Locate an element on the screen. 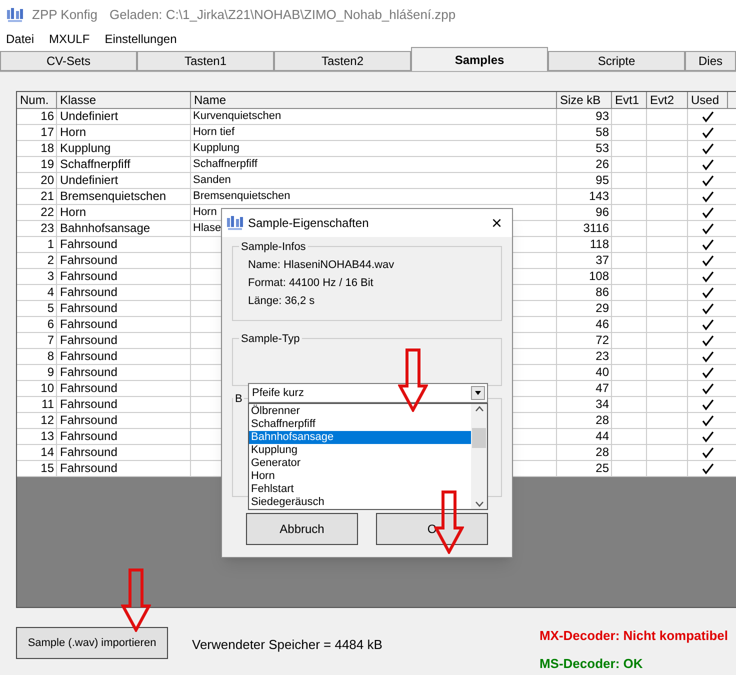 The image size is (736, 675). table-cell: 72 is located at coordinates (584, 340).